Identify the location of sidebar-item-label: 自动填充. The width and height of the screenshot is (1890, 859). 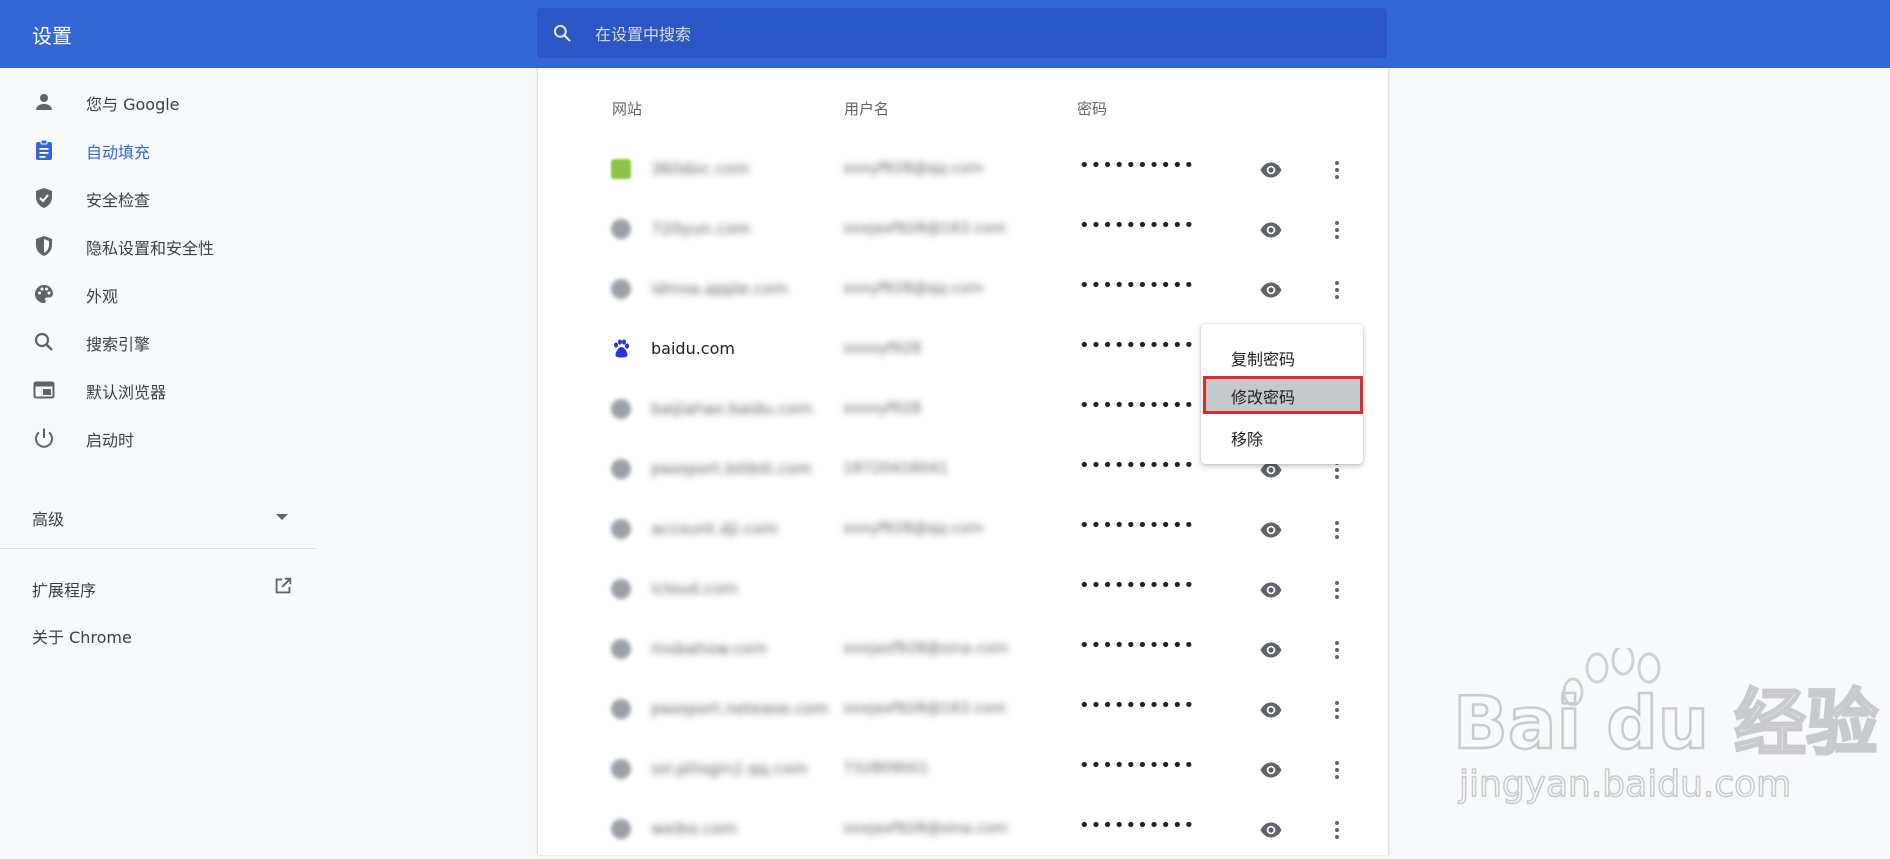
(118, 152).